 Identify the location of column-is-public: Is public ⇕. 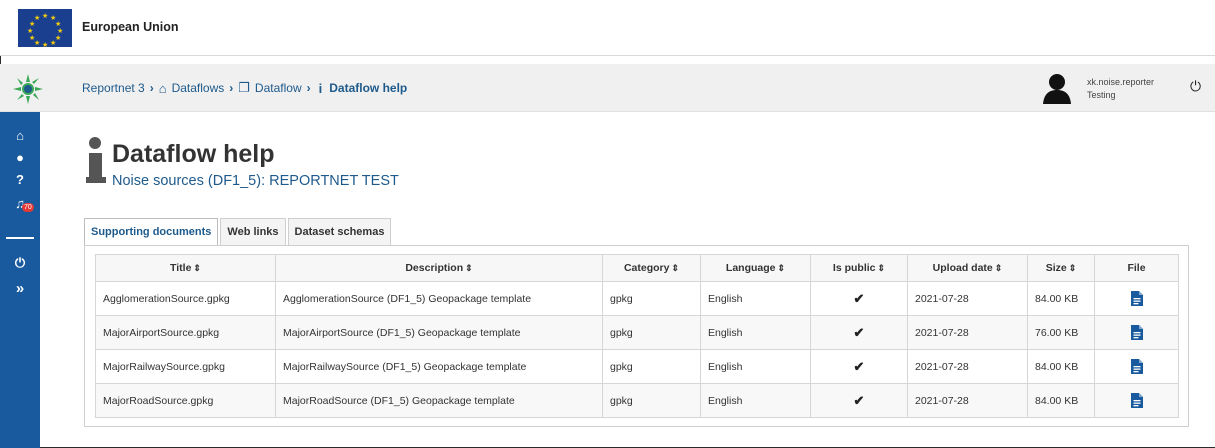
(859, 268).